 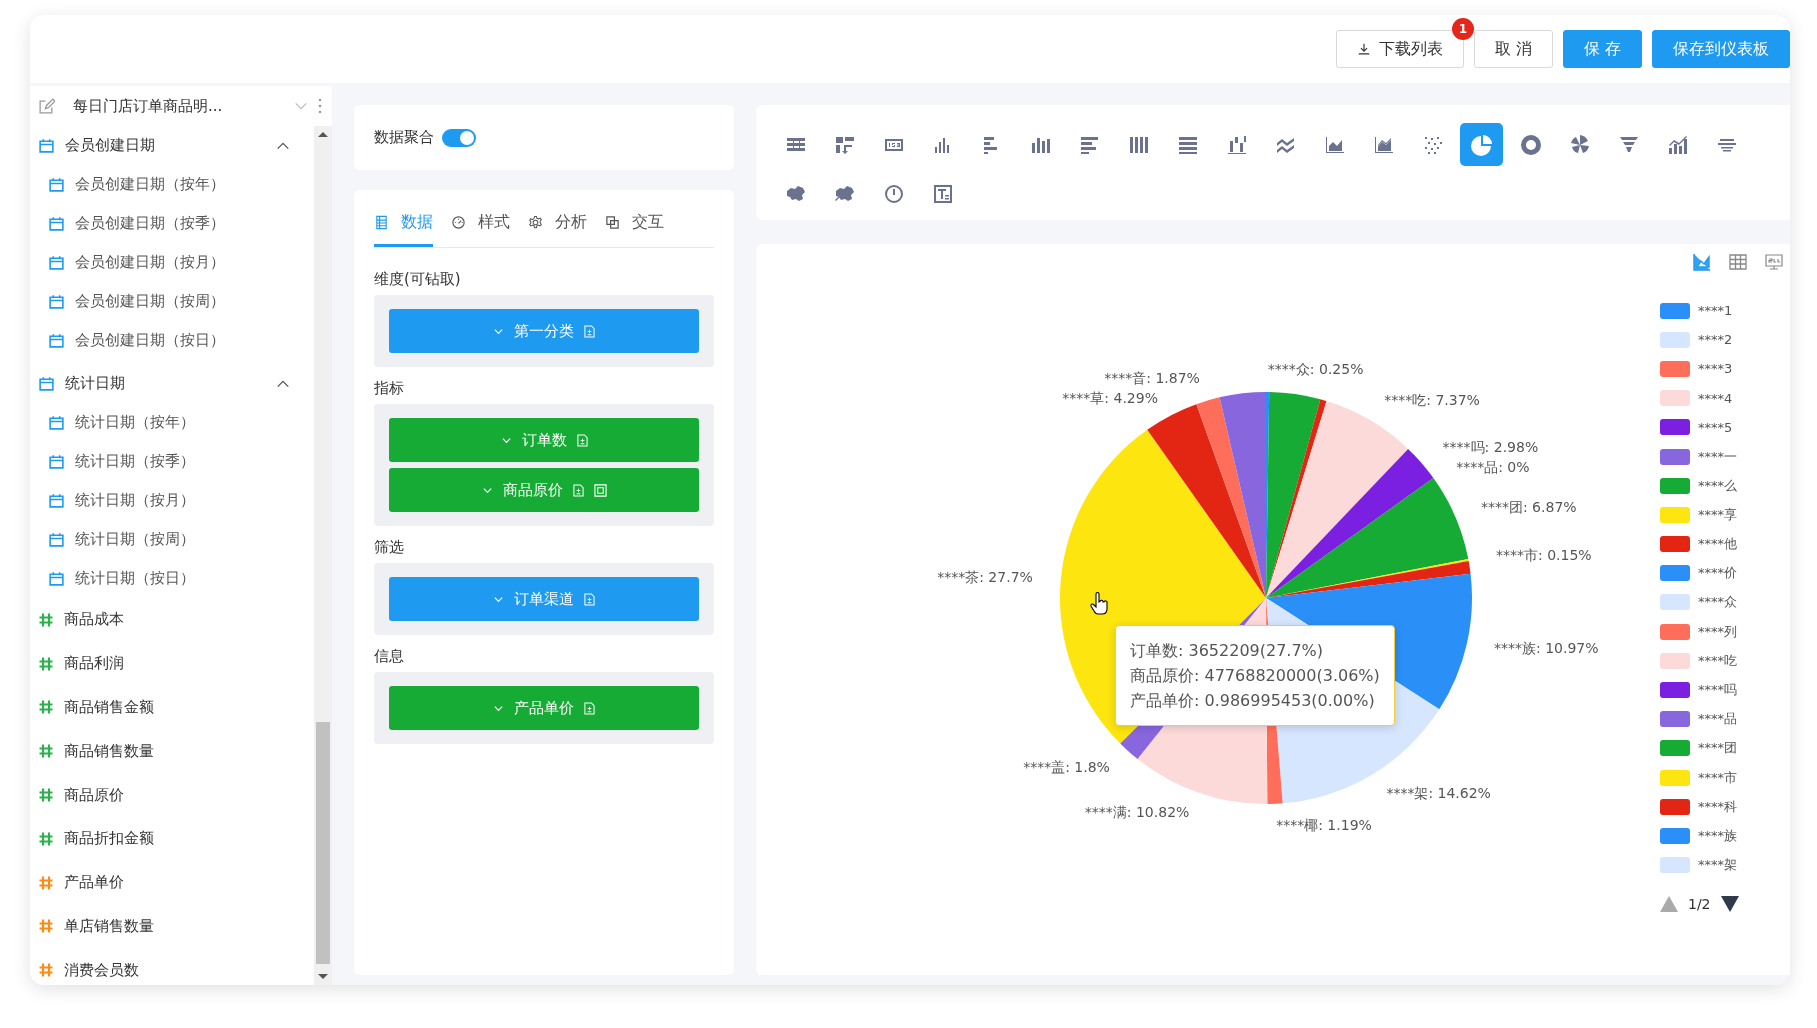 I want to click on tooltip-line: 商品原价: 47768820000(3.06%), so click(x=1255, y=676).